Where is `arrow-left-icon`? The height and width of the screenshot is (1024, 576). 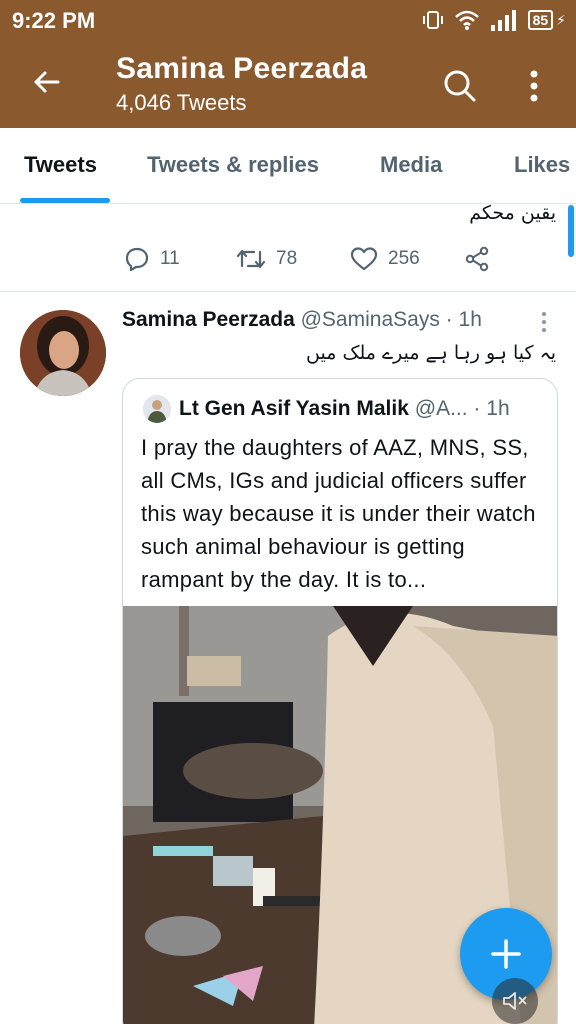
arrow-left-icon is located at coordinates (47, 82).